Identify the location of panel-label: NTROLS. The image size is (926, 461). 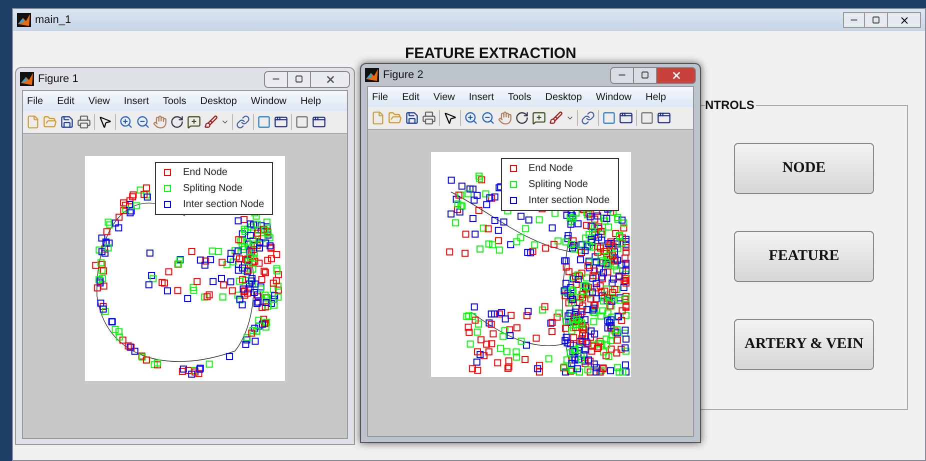
(730, 105).